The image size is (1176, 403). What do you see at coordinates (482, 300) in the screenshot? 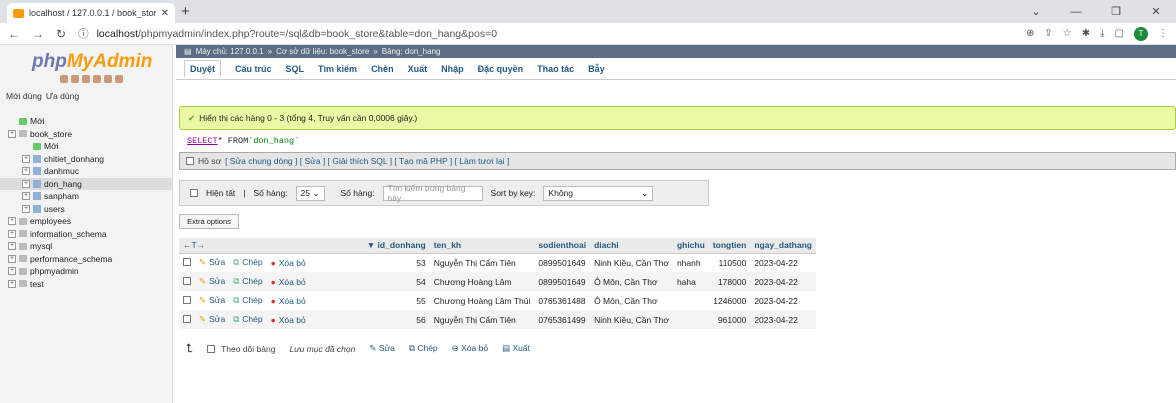
I see `table-cell: Chương Hoàng Lâm Thúi` at bounding box center [482, 300].